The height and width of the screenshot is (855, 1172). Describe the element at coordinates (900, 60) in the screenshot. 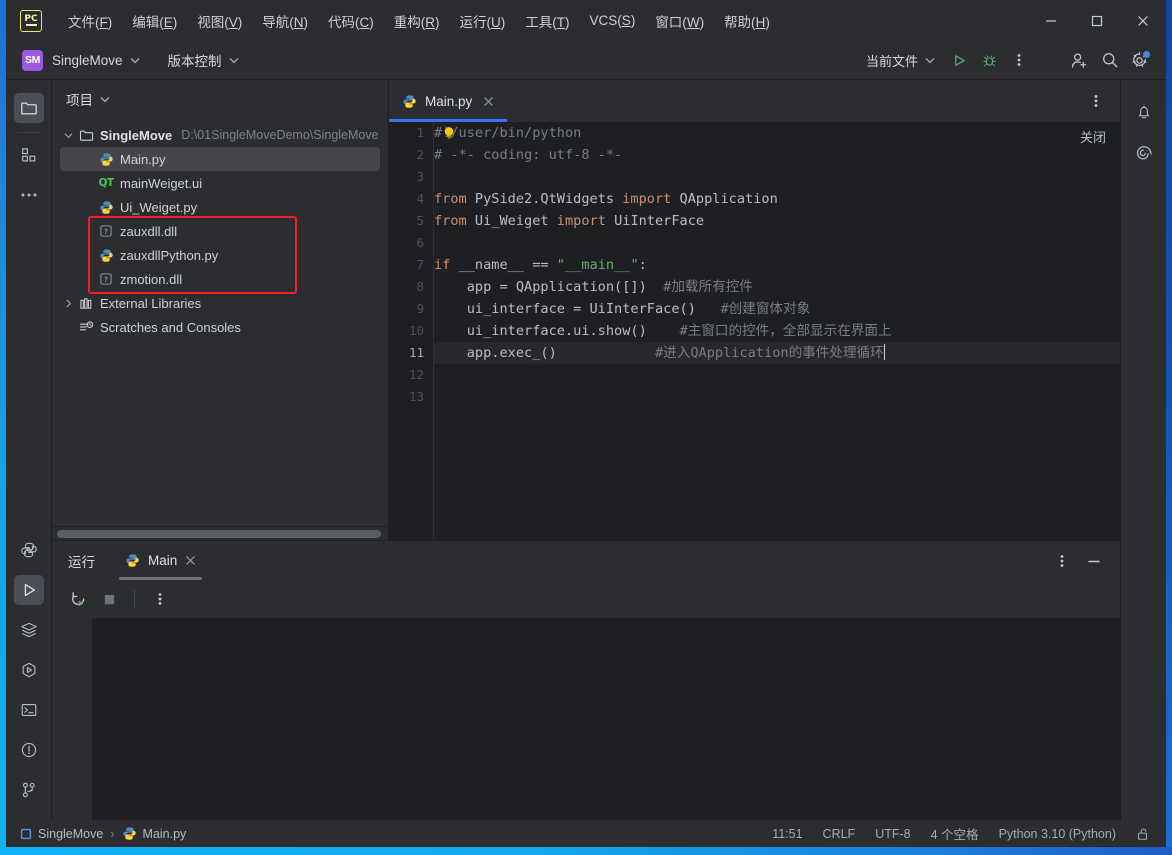

I see `run-configuration-selector: 当前文件` at that location.